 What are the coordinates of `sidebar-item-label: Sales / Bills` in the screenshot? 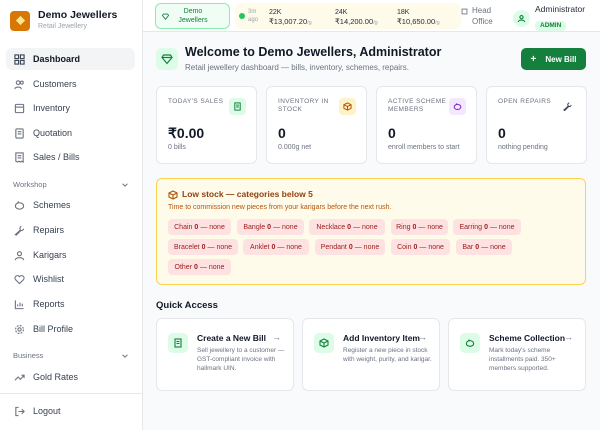 It's located at (56, 157).